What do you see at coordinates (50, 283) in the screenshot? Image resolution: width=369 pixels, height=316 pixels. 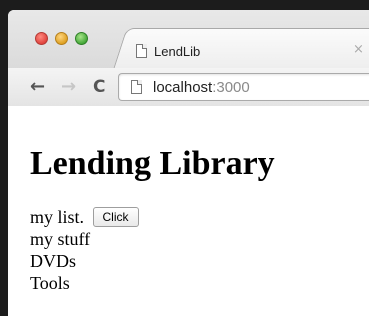 I see `list-item: Tools` at bounding box center [50, 283].